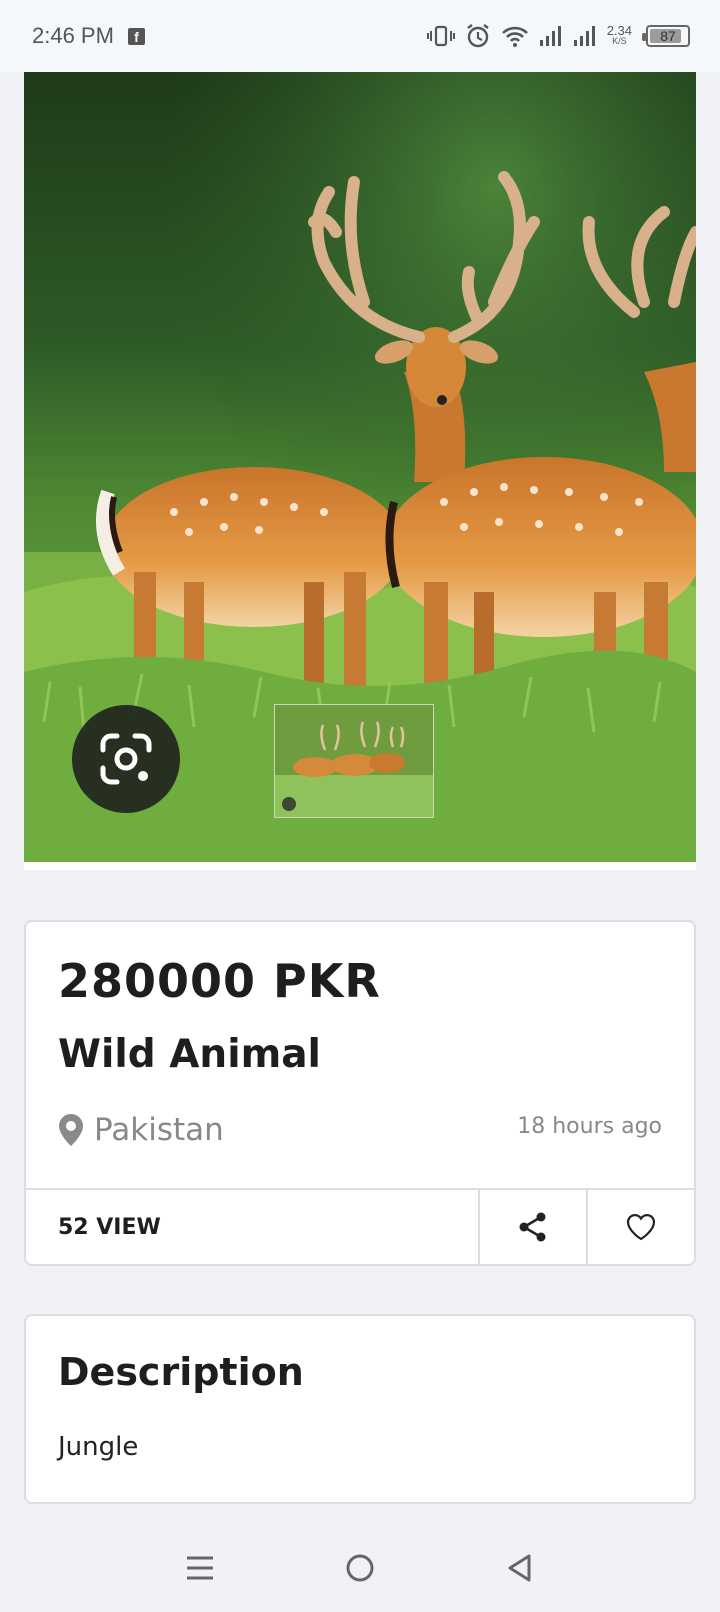 Image resolution: width=720 pixels, height=1612 pixels. Describe the element at coordinates (589, 1126) in the screenshot. I see `posted-time: 18 hours ago` at that location.